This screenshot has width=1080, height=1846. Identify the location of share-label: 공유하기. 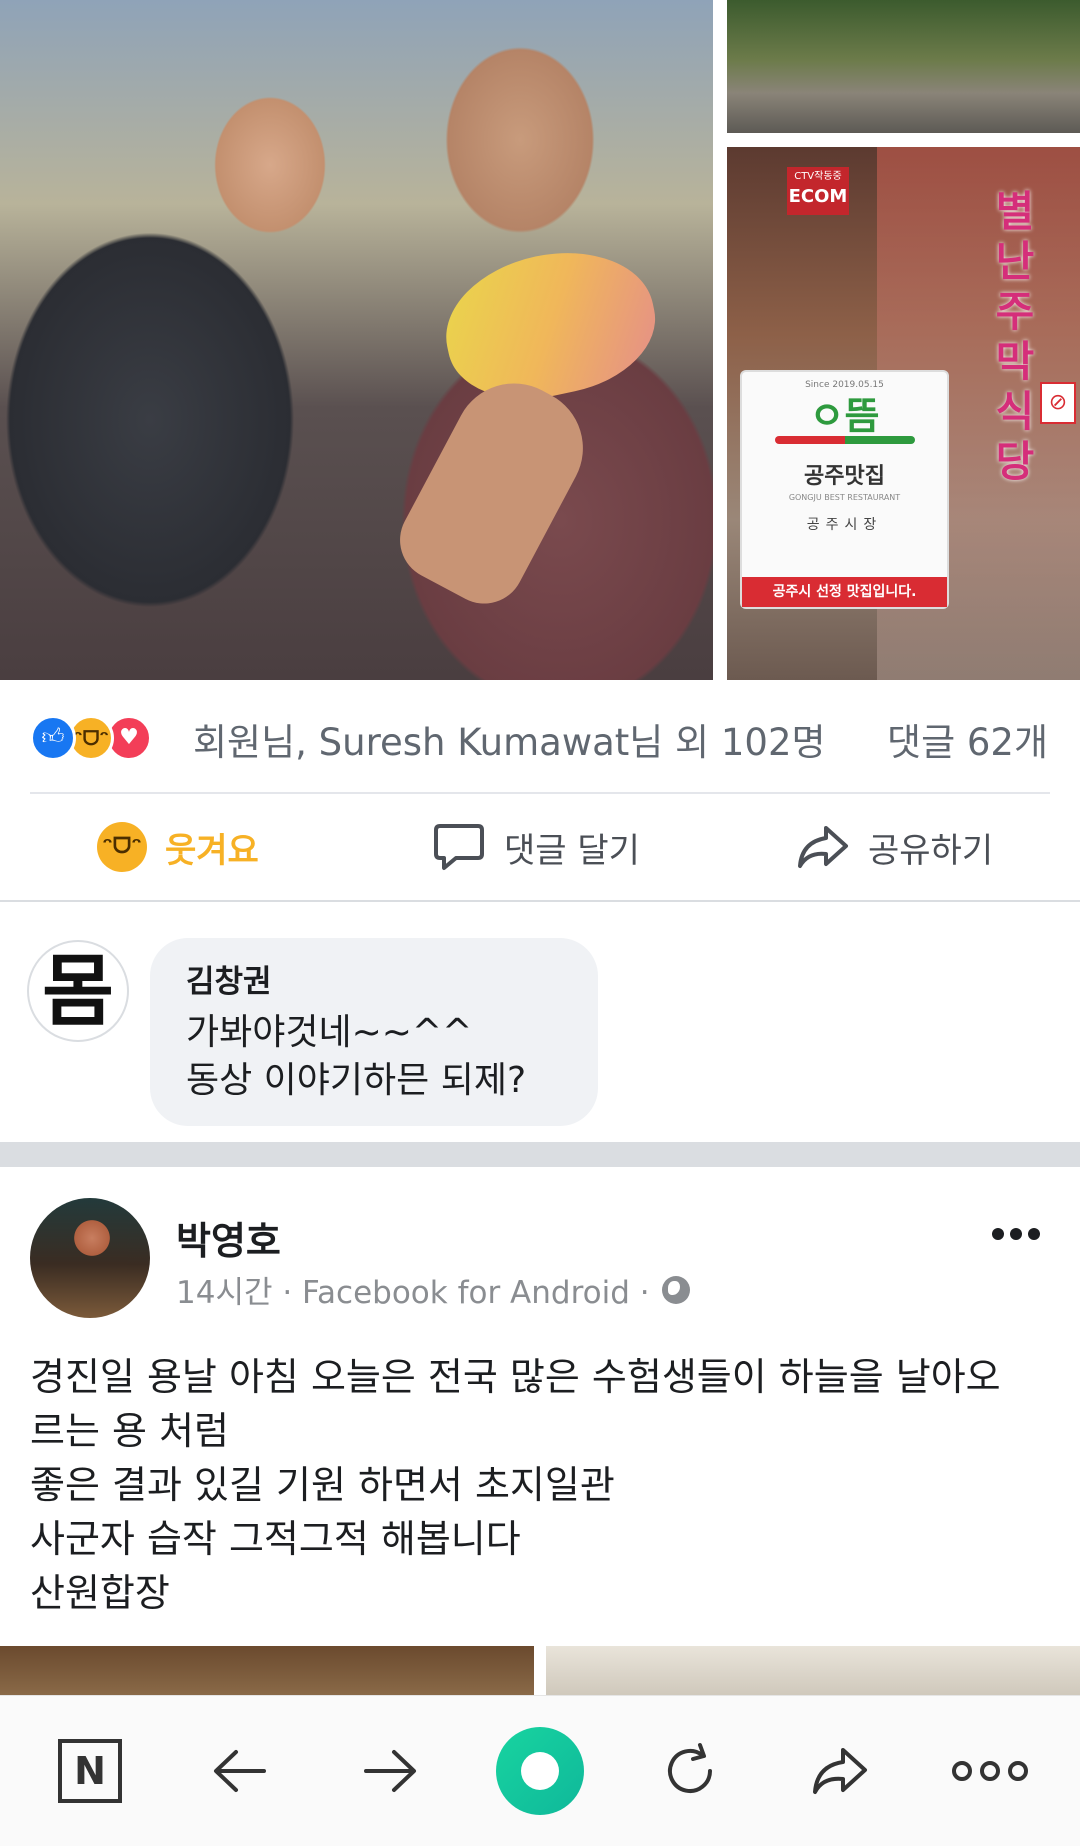
(931, 850).